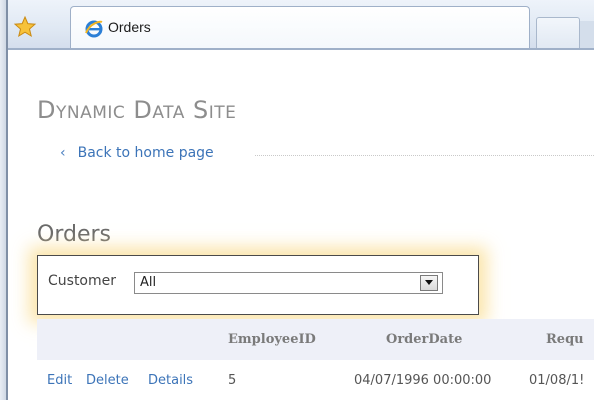 The image size is (594, 400). Describe the element at coordinates (557, 380) in the screenshot. I see `required-date-cell: 01/08/1!` at that location.